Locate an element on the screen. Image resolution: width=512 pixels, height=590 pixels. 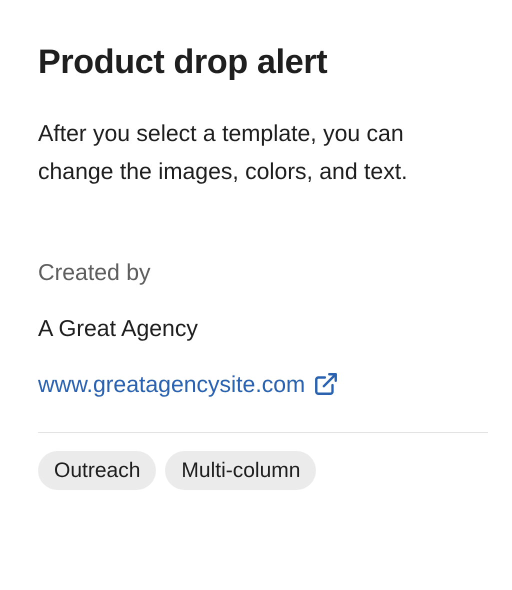
description: After you select a template, you can change the images, colors, and text. is located at coordinates (223, 152).